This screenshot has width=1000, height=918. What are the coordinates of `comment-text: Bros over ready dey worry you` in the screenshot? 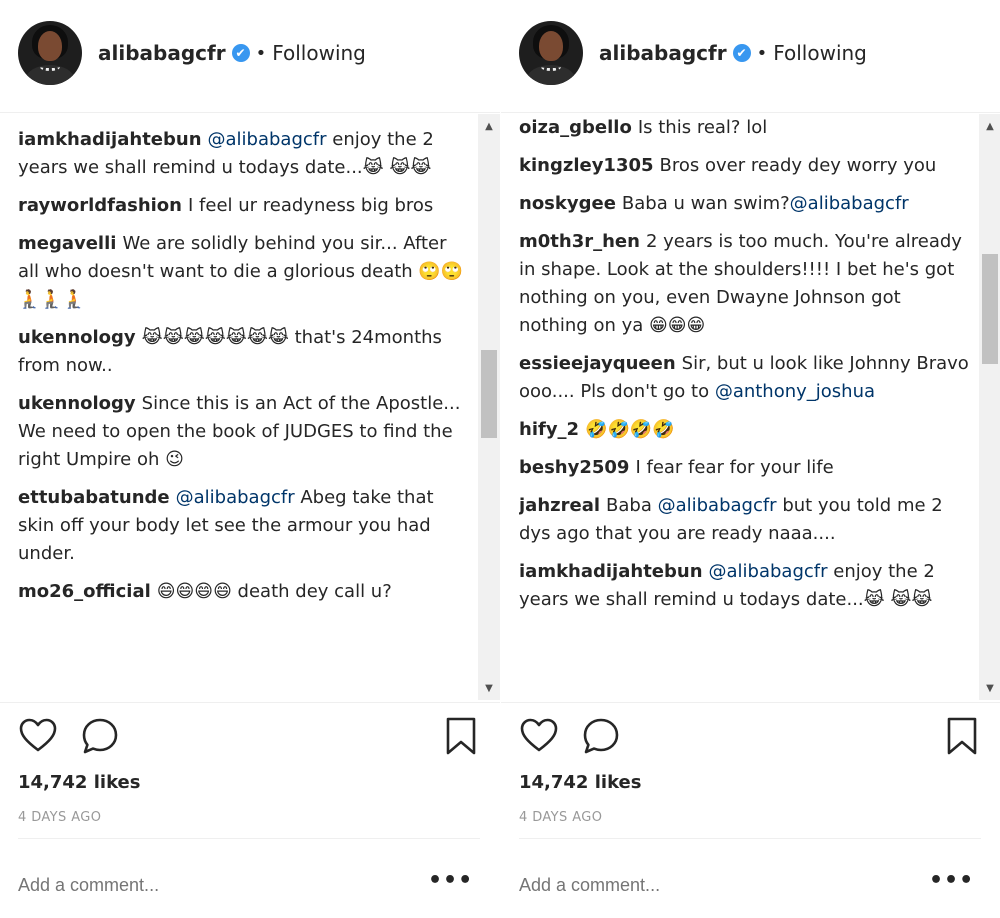 It's located at (798, 165).